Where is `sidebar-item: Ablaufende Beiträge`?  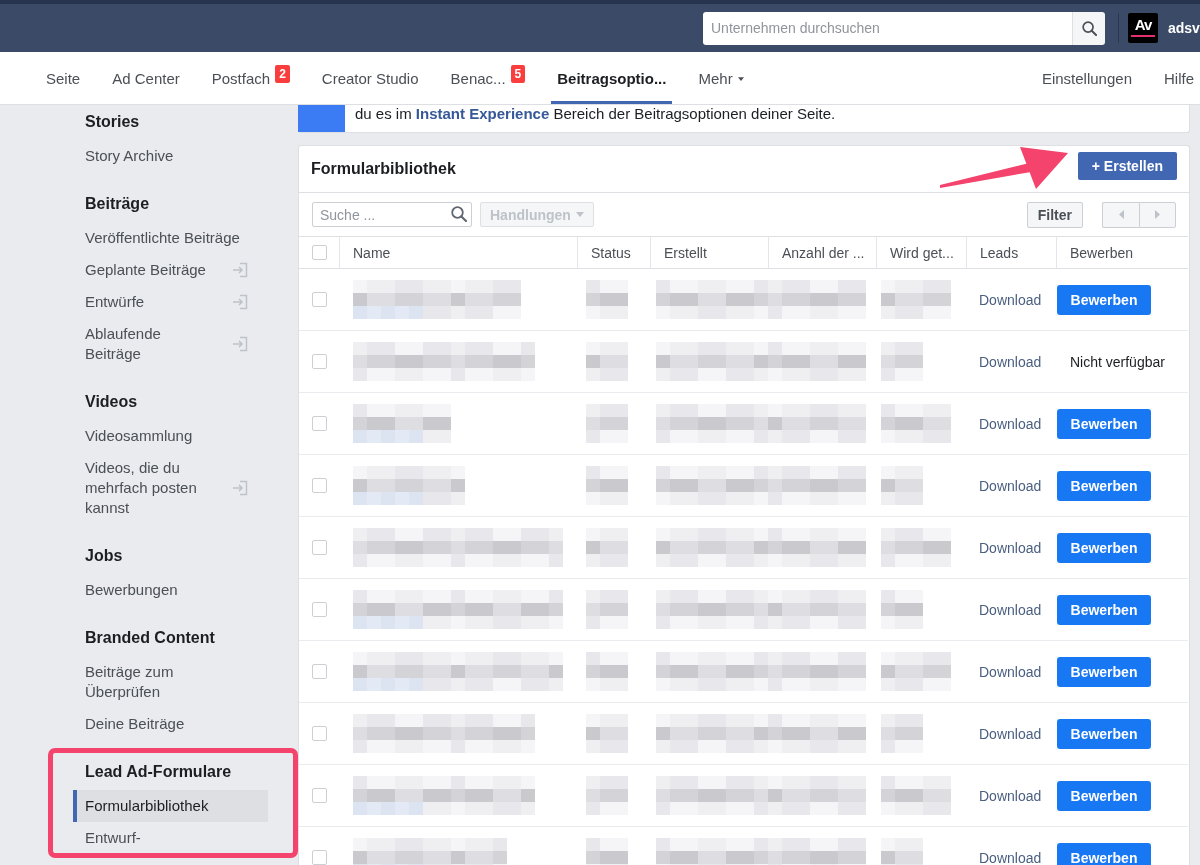
sidebar-item: Ablaufende Beiträge is located at coordinates (170, 344).